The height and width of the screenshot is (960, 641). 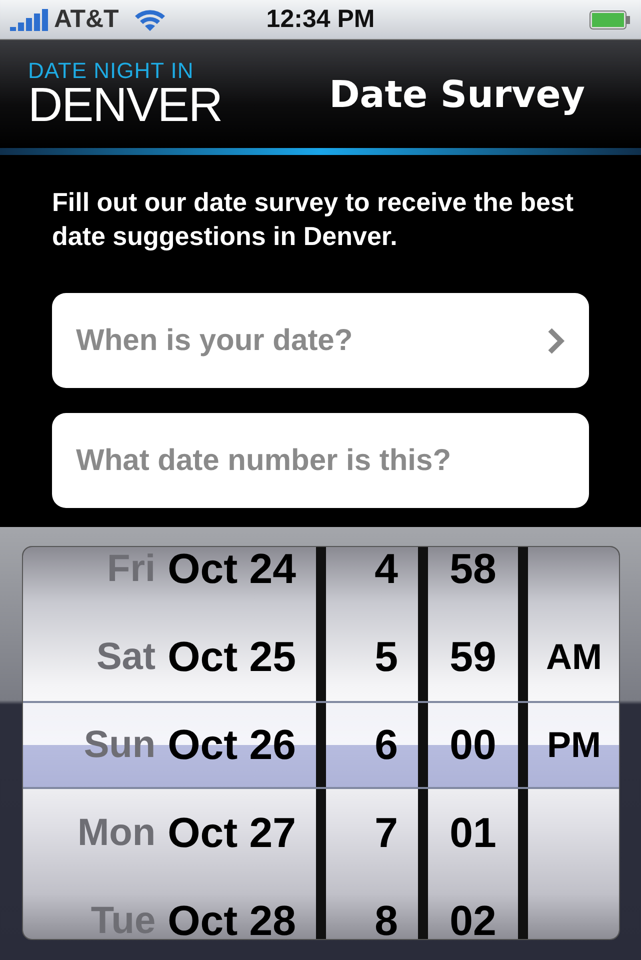 What do you see at coordinates (610, 19) in the screenshot?
I see `battery-icon` at bounding box center [610, 19].